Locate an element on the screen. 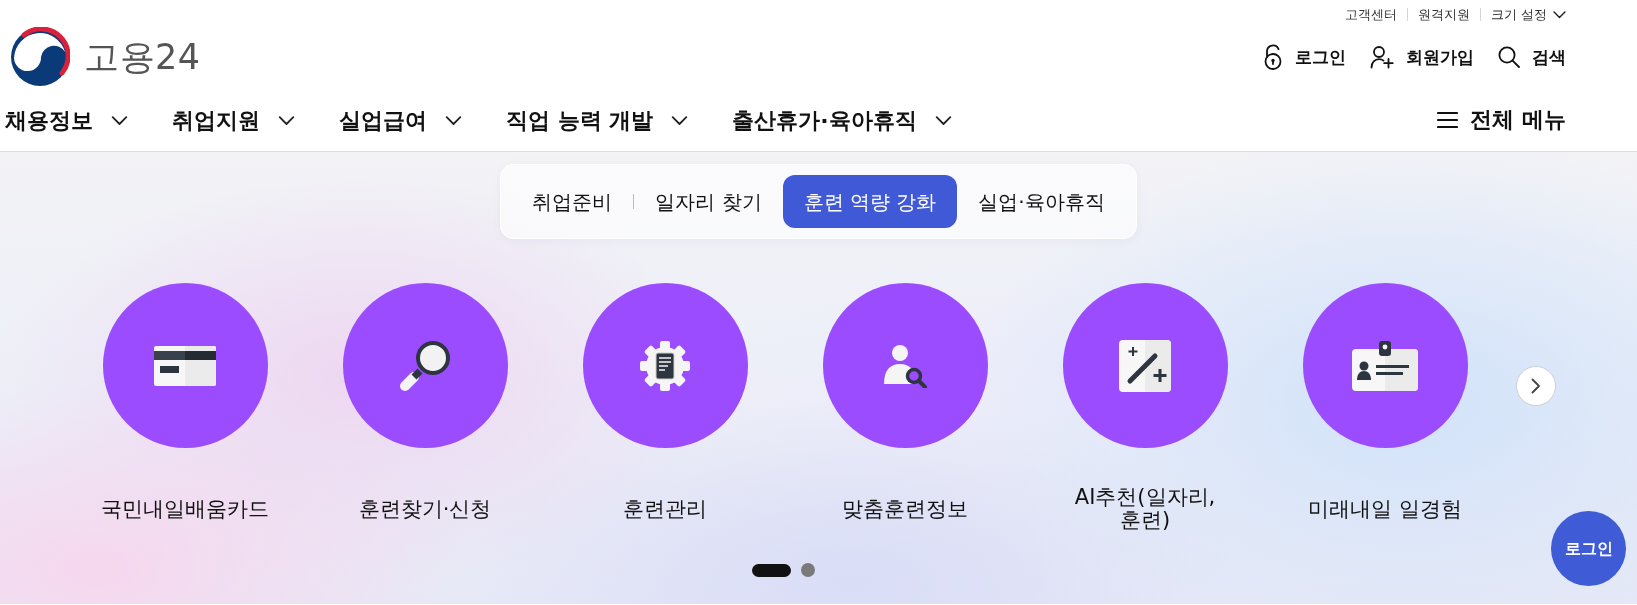  login-link: 로그인 is located at coordinates (1304, 57).